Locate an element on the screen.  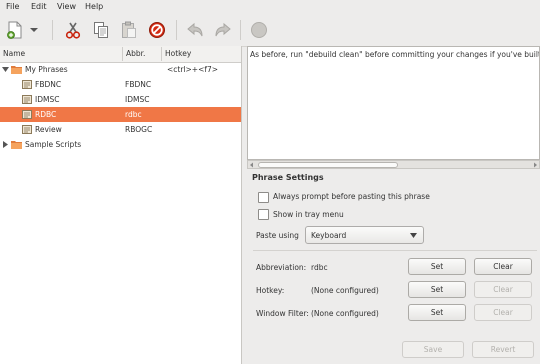
tree-row-name: Review is located at coordinates (48, 129).